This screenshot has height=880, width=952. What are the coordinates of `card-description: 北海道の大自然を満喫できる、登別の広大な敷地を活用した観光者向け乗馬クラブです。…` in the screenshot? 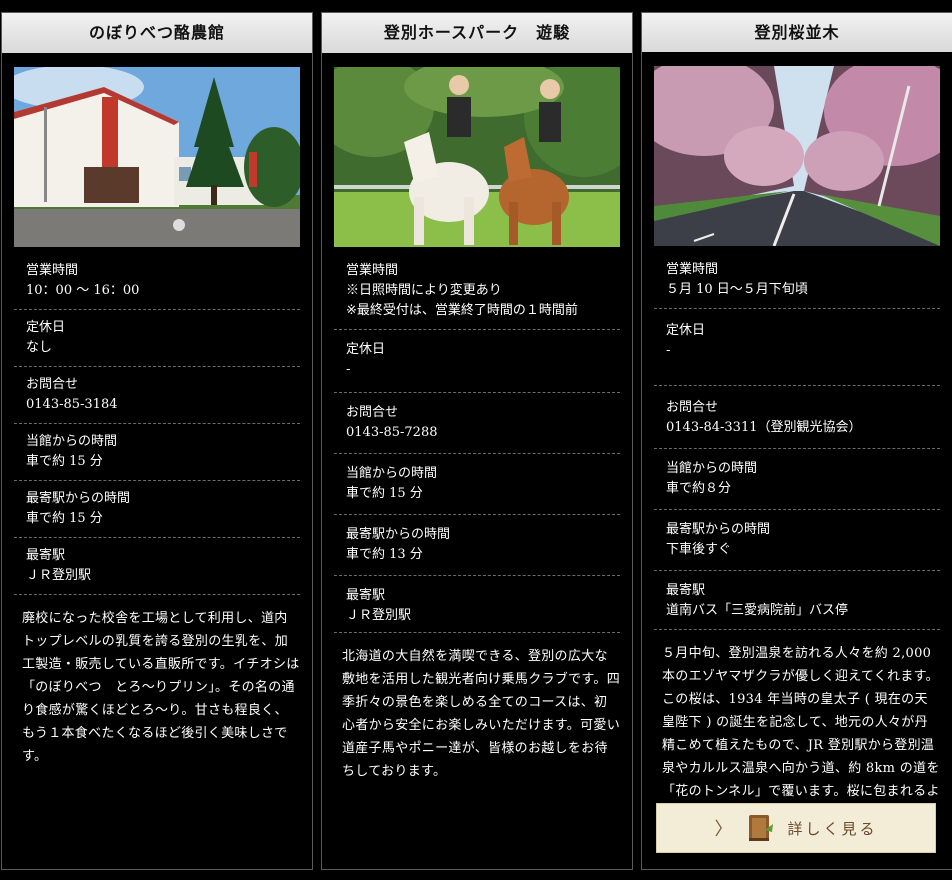 It's located at (481, 714).